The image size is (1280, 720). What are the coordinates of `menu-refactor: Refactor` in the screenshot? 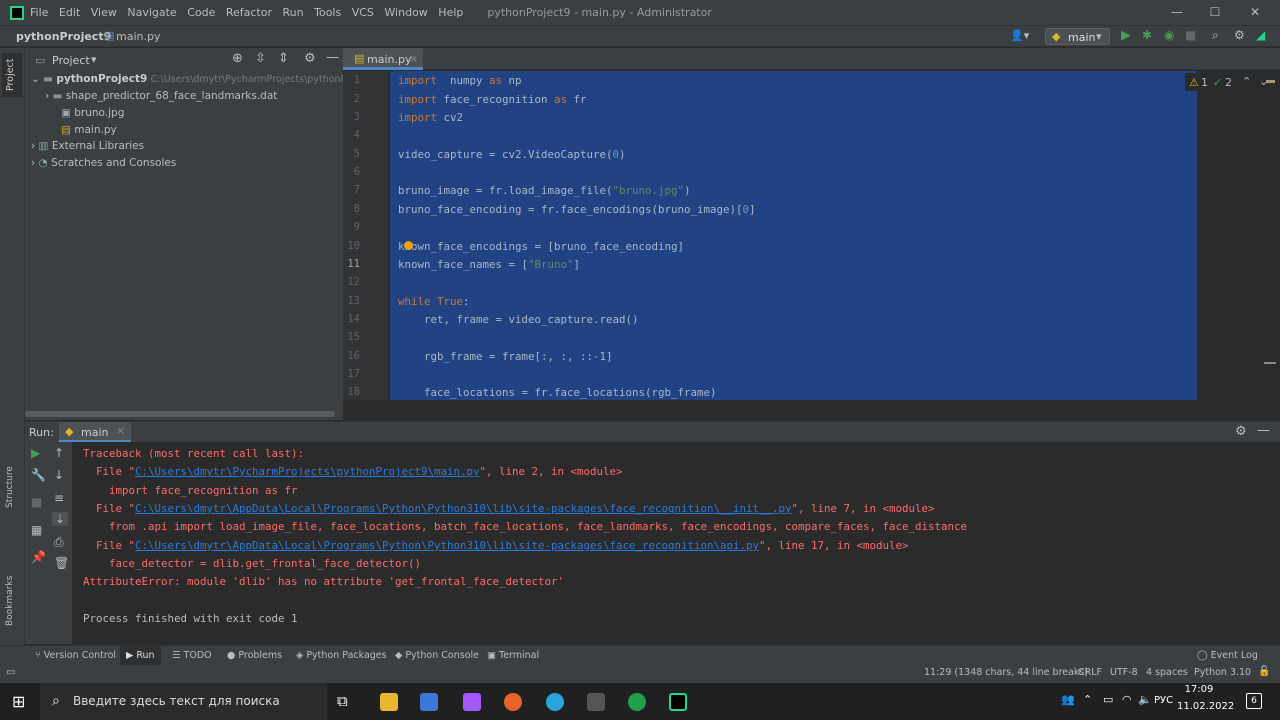 It's located at (249, 12).